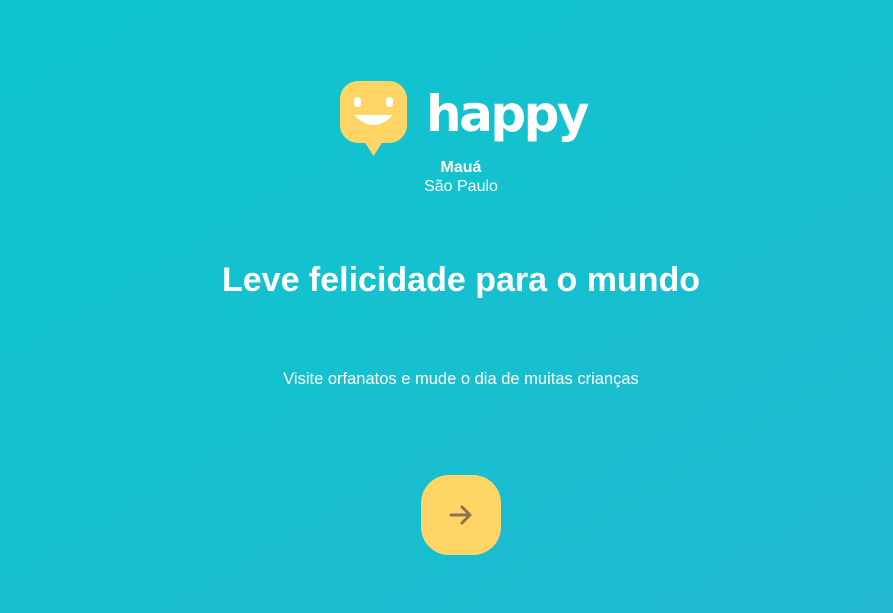 Image resolution: width=893 pixels, height=613 pixels. I want to click on location-city: Mauá, so click(461, 167).